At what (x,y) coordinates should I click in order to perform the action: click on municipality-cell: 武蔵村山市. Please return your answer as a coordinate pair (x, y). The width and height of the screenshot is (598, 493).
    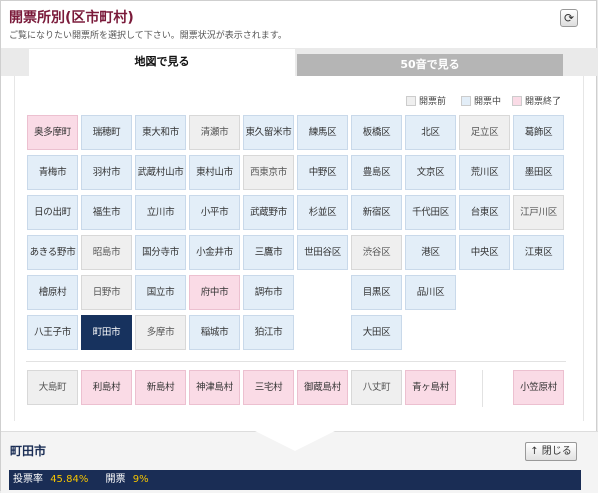
    Looking at the image, I should click on (160, 172).